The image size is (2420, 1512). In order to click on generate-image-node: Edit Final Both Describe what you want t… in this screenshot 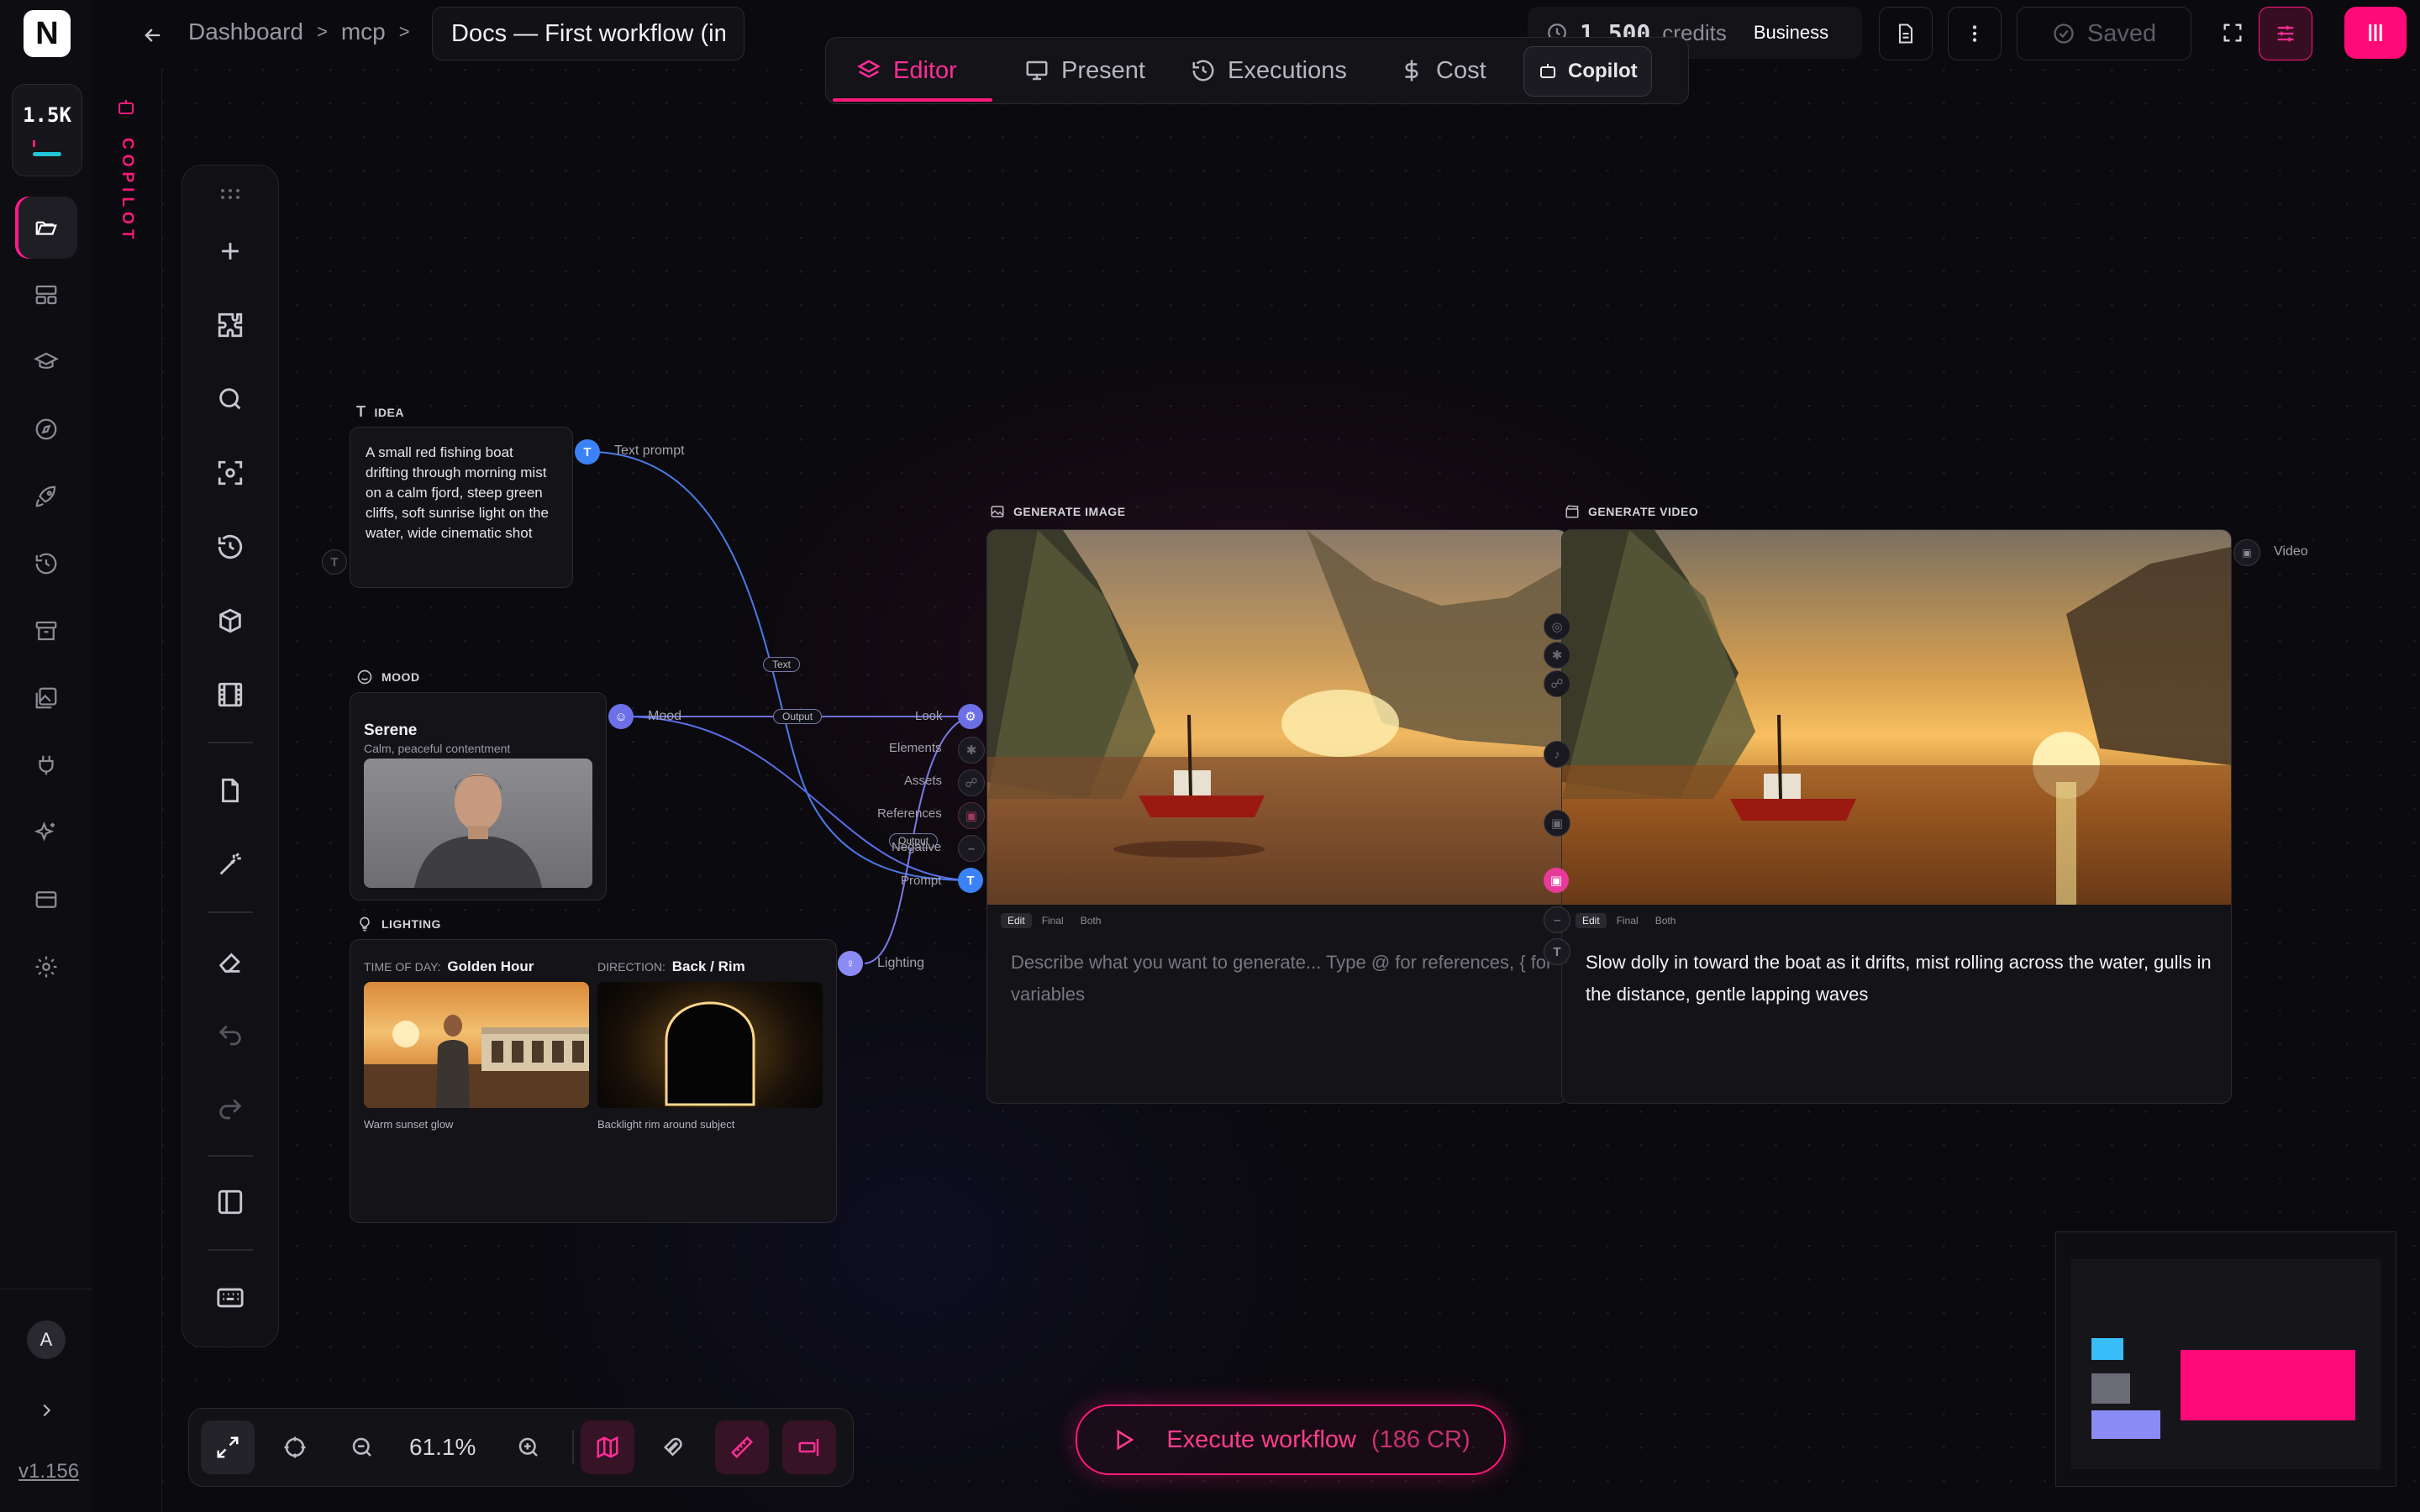, I will do `click(1277, 816)`.